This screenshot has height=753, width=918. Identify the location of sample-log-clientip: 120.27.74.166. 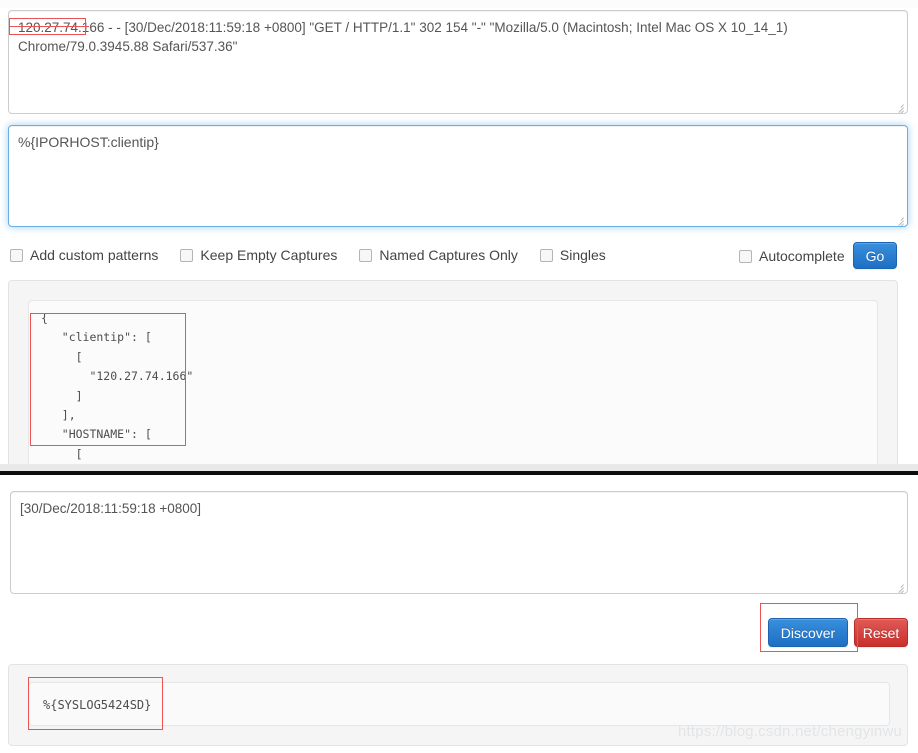
(61, 27).